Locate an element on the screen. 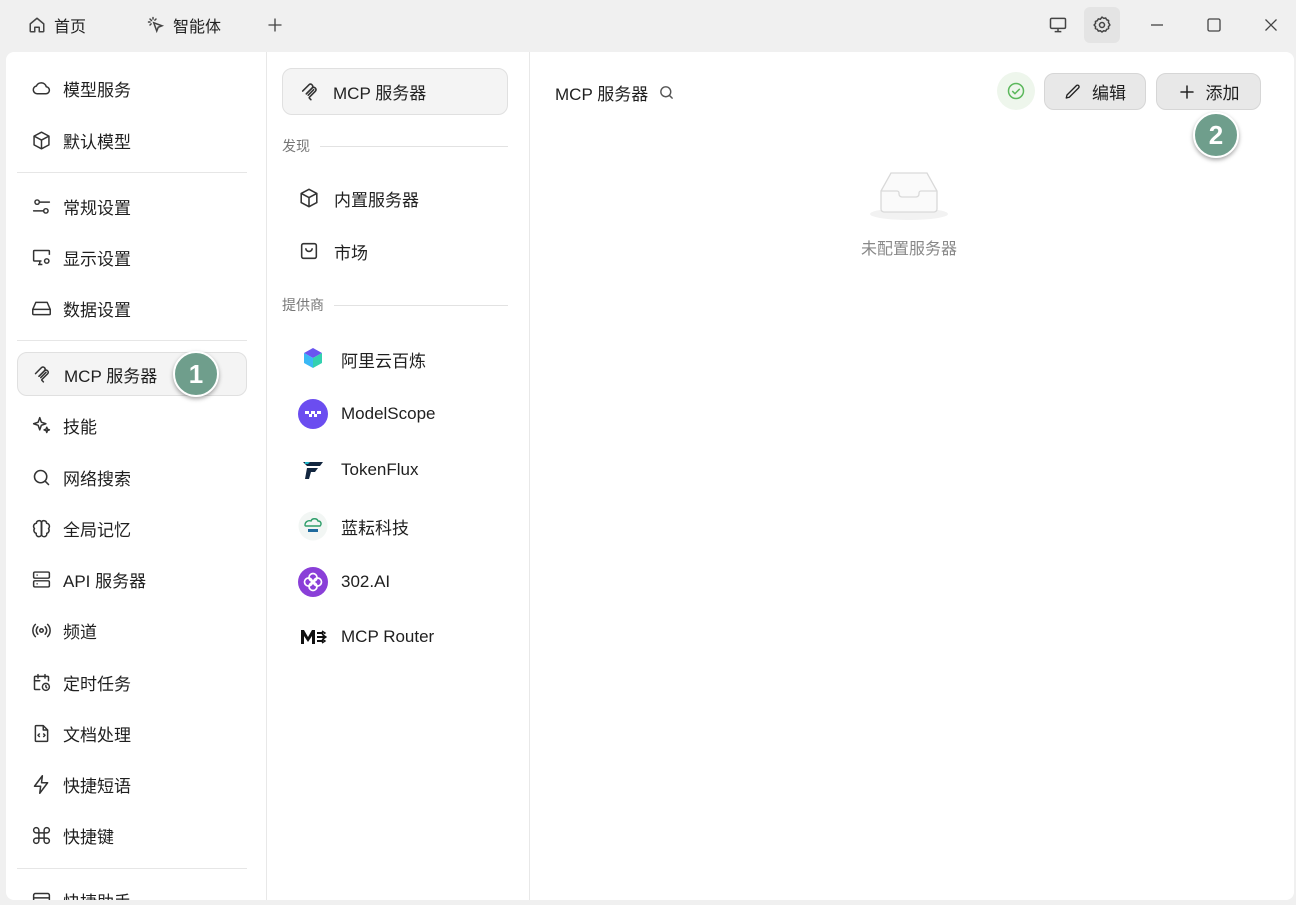 The width and height of the screenshot is (1296, 905). settings-button is located at coordinates (1102, 25).